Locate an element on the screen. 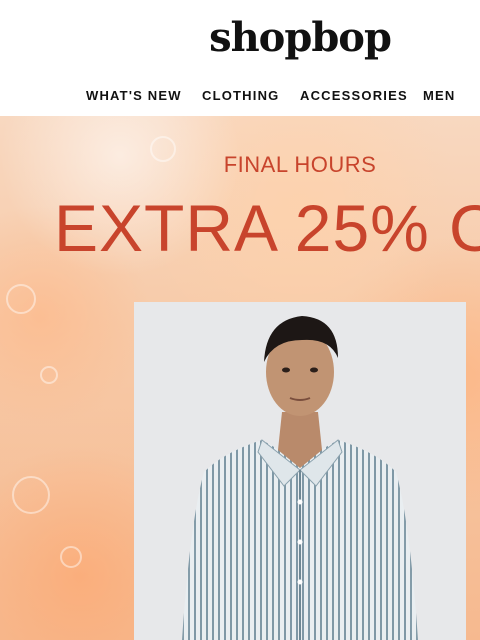 This screenshot has height=640, width=480. nav-item-whats-new: WHAT'S NEW is located at coordinates (134, 95).